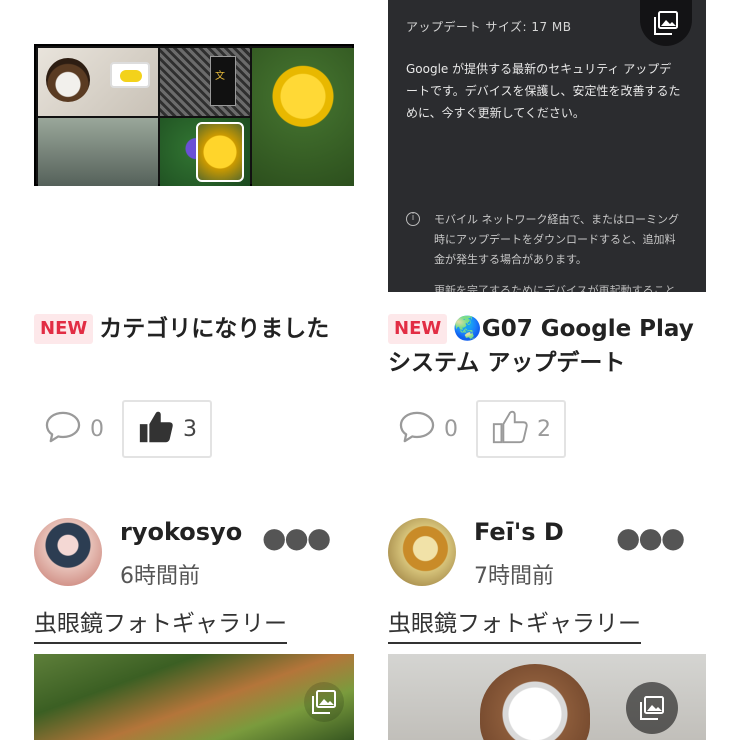 The image size is (740, 740). I want to click on post-author: ryokosyo 6時間前 ●●●, so click(194, 553).